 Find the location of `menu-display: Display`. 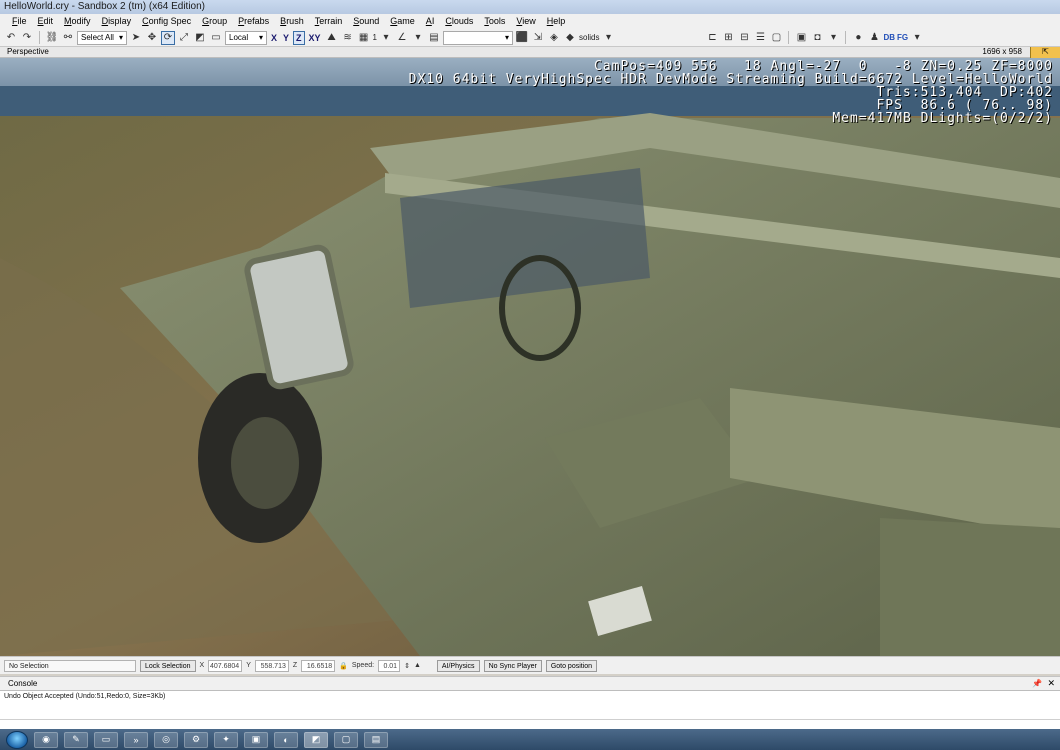

menu-display: Display is located at coordinates (116, 21).